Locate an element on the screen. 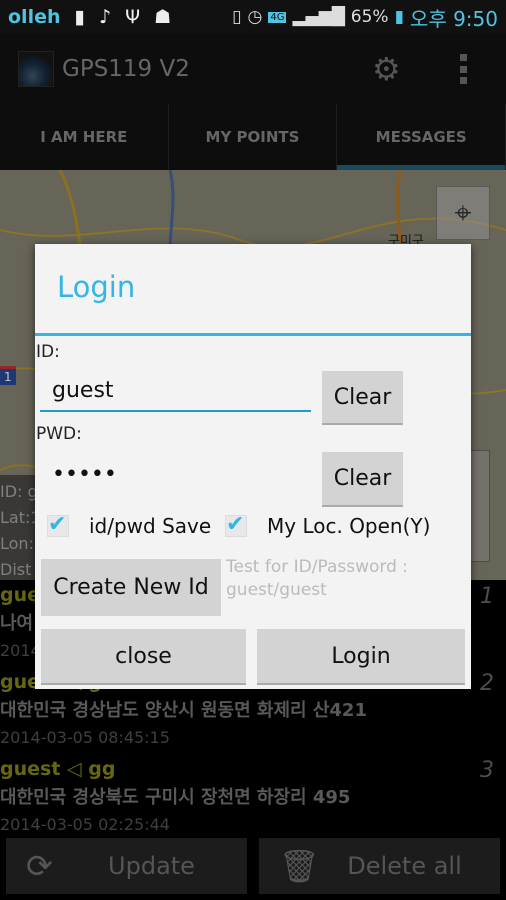 This screenshot has width=506, height=900. delete-all-button: 🗑 Delete all is located at coordinates (379, 866).